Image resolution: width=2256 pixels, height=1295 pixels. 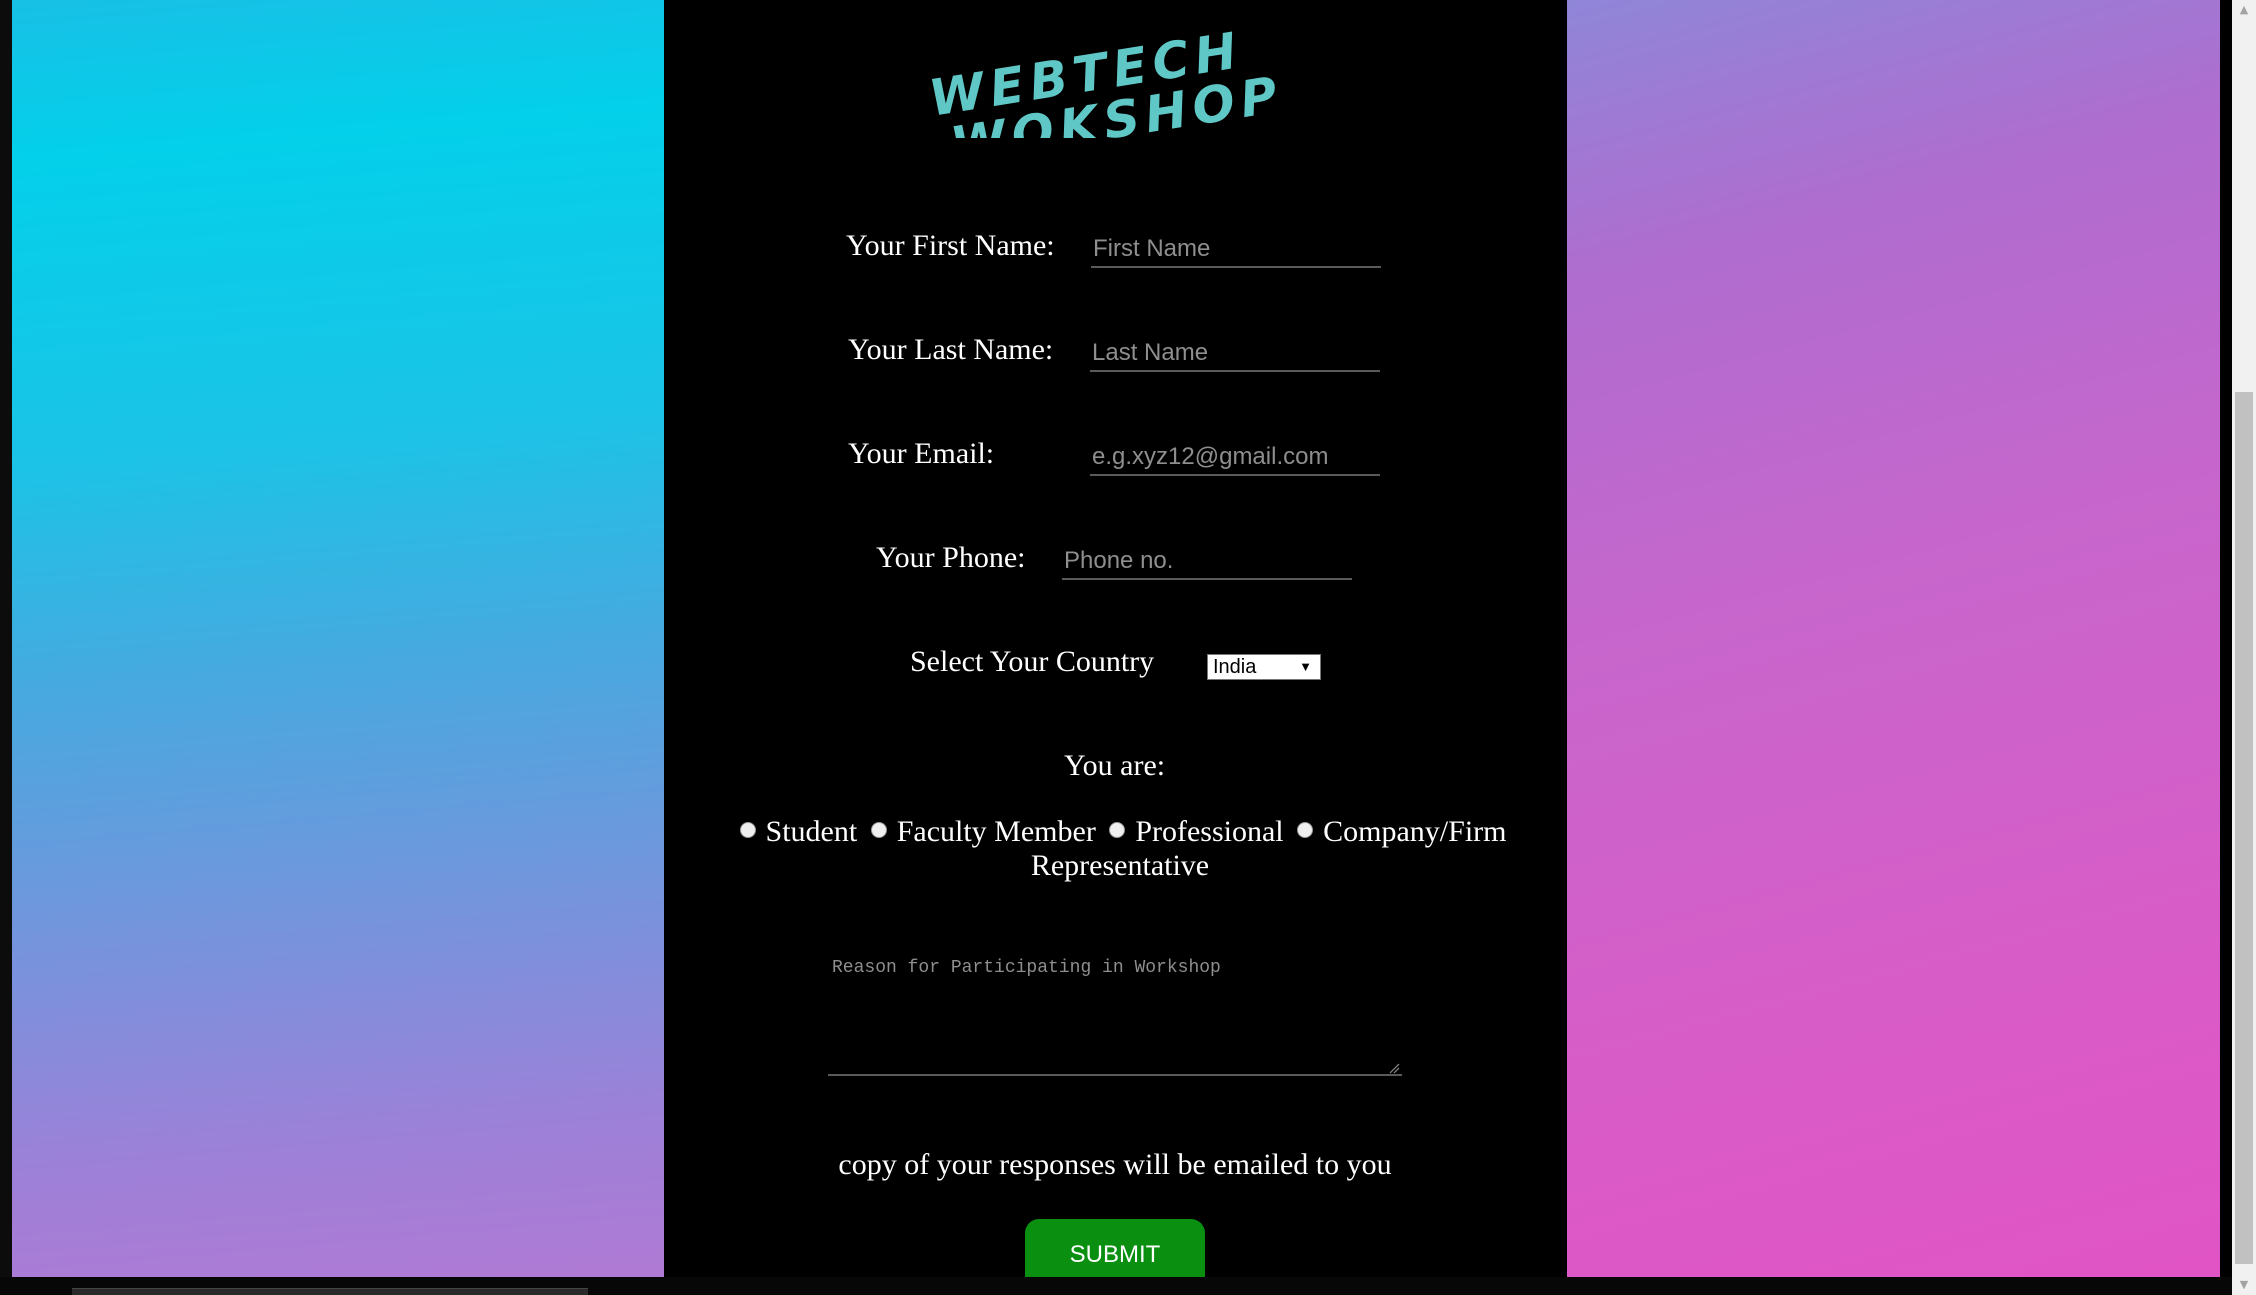 I want to click on last-name-input, so click(x=1235, y=355).